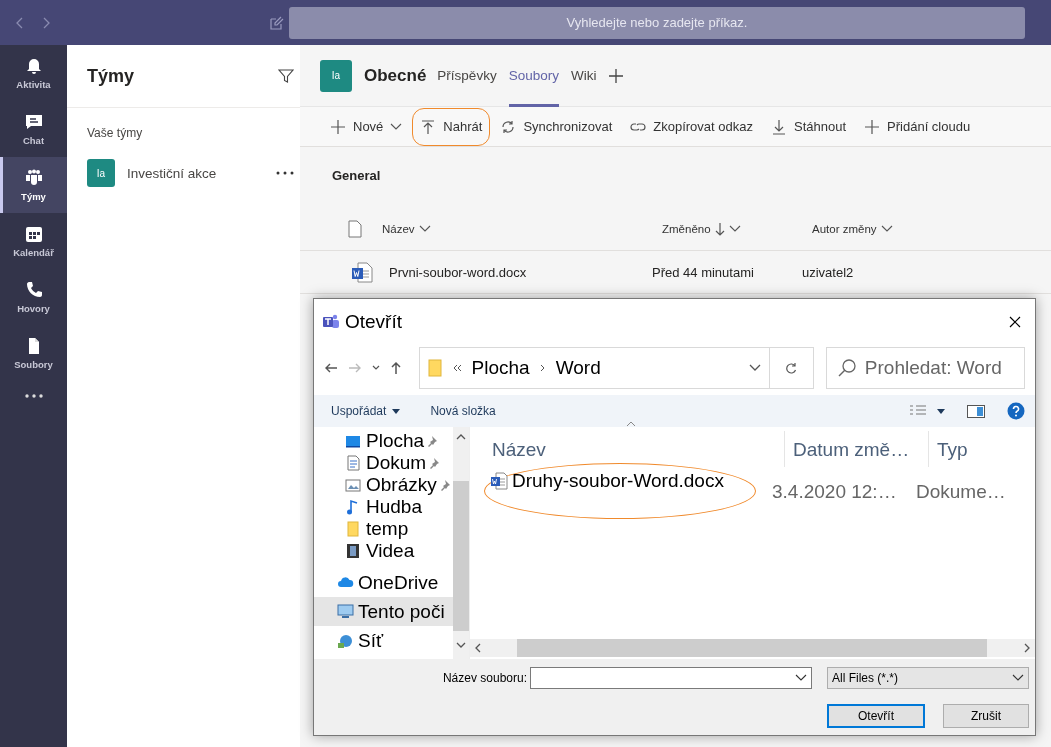 The image size is (1051, 747). Describe the element at coordinates (918, 411) in the screenshot. I see `details-view-icon` at that location.